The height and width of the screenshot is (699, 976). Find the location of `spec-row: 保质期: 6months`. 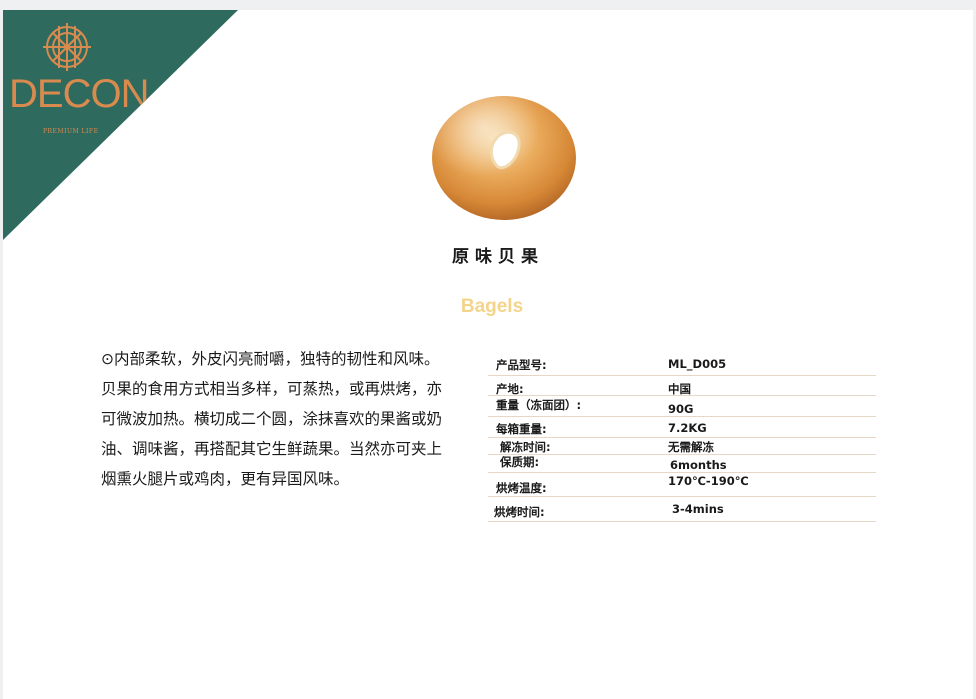

spec-row: 保质期: 6months is located at coordinates (682, 464).